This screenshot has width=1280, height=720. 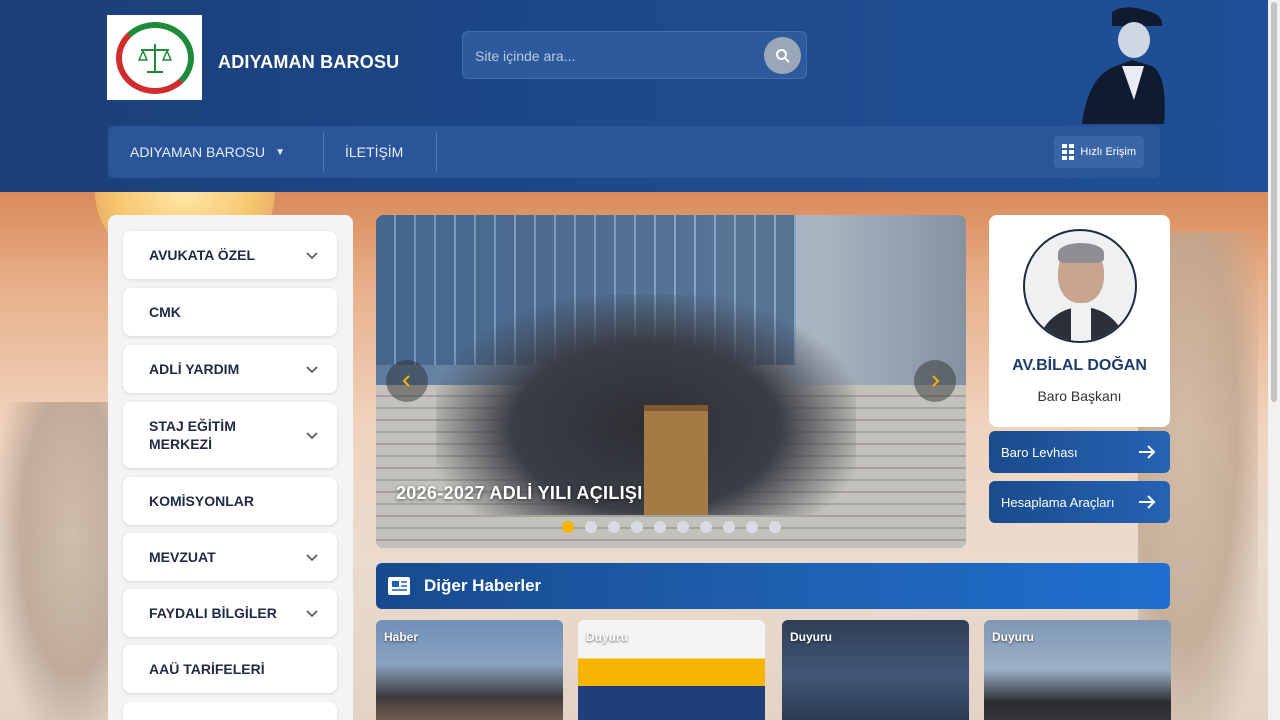 What do you see at coordinates (230, 669) in the screenshot?
I see `sidebar-item-aau-tarifeleri: AAÜ TARİFELERİ` at bounding box center [230, 669].